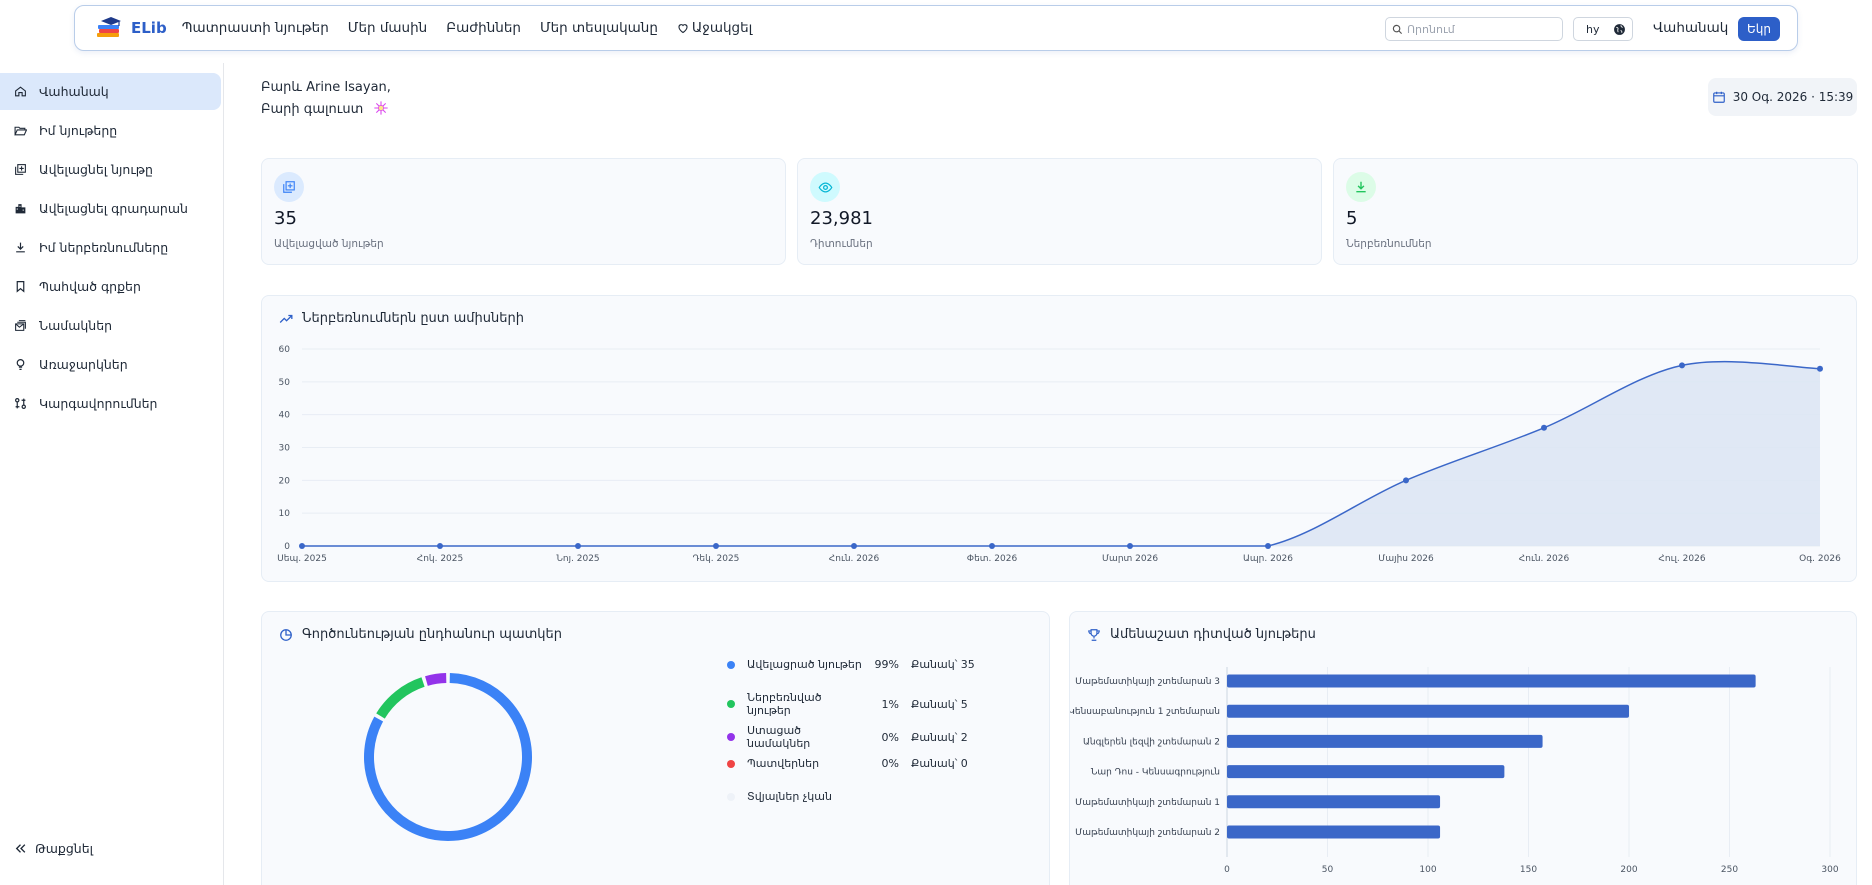 Image resolution: width=1872 pixels, height=885 pixels. Describe the element at coordinates (890, 704) in the screenshot. I see `legend-percent: 1%` at that location.